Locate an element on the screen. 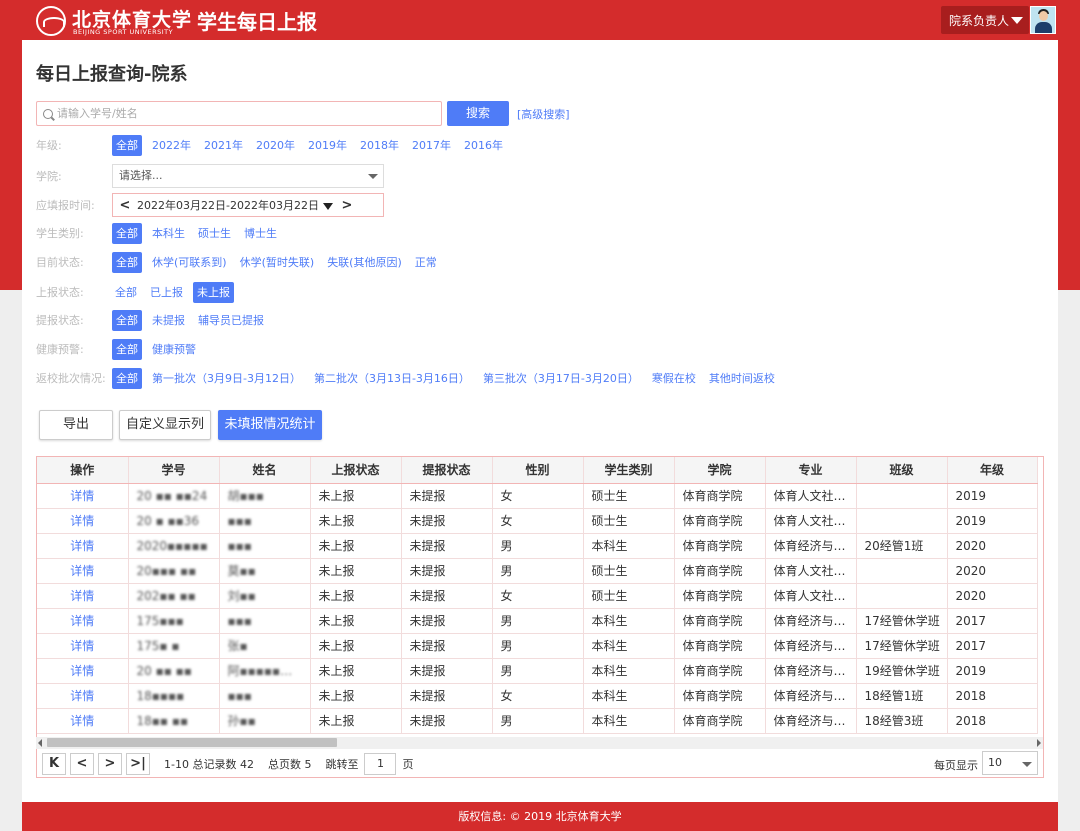  grade-option-2019: 2019年 is located at coordinates (327, 145).